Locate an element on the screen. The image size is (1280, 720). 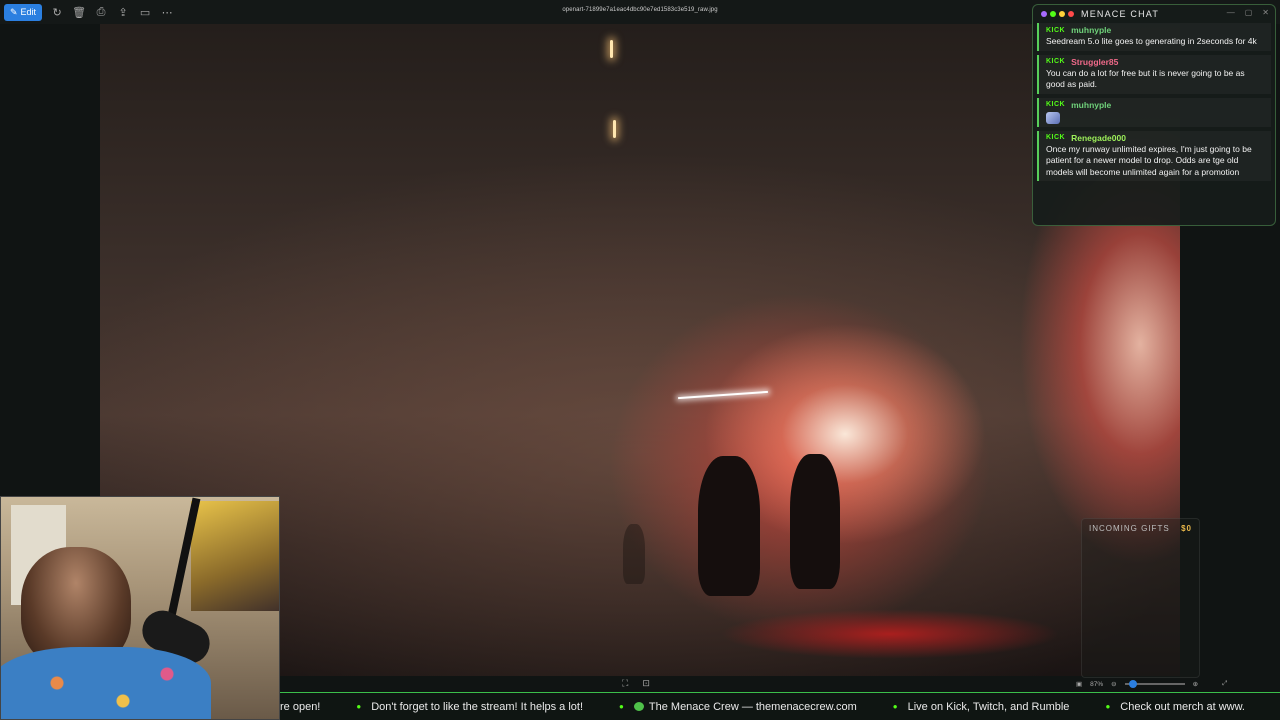
zoom-slider is located at coordinates (1154, 684).